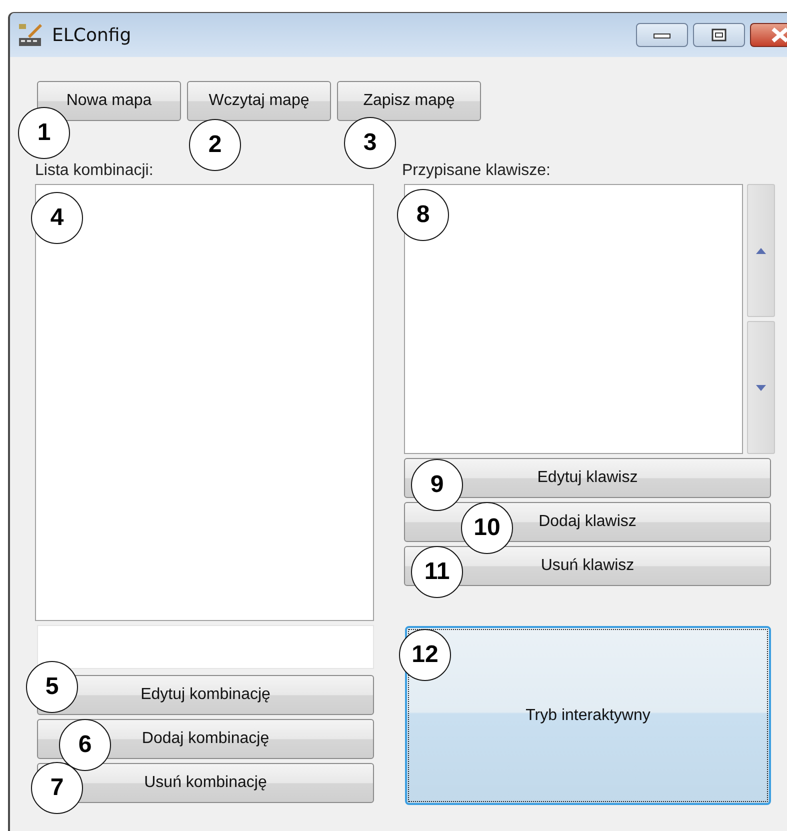  I want to click on up-arrow-icon, so click(761, 251).